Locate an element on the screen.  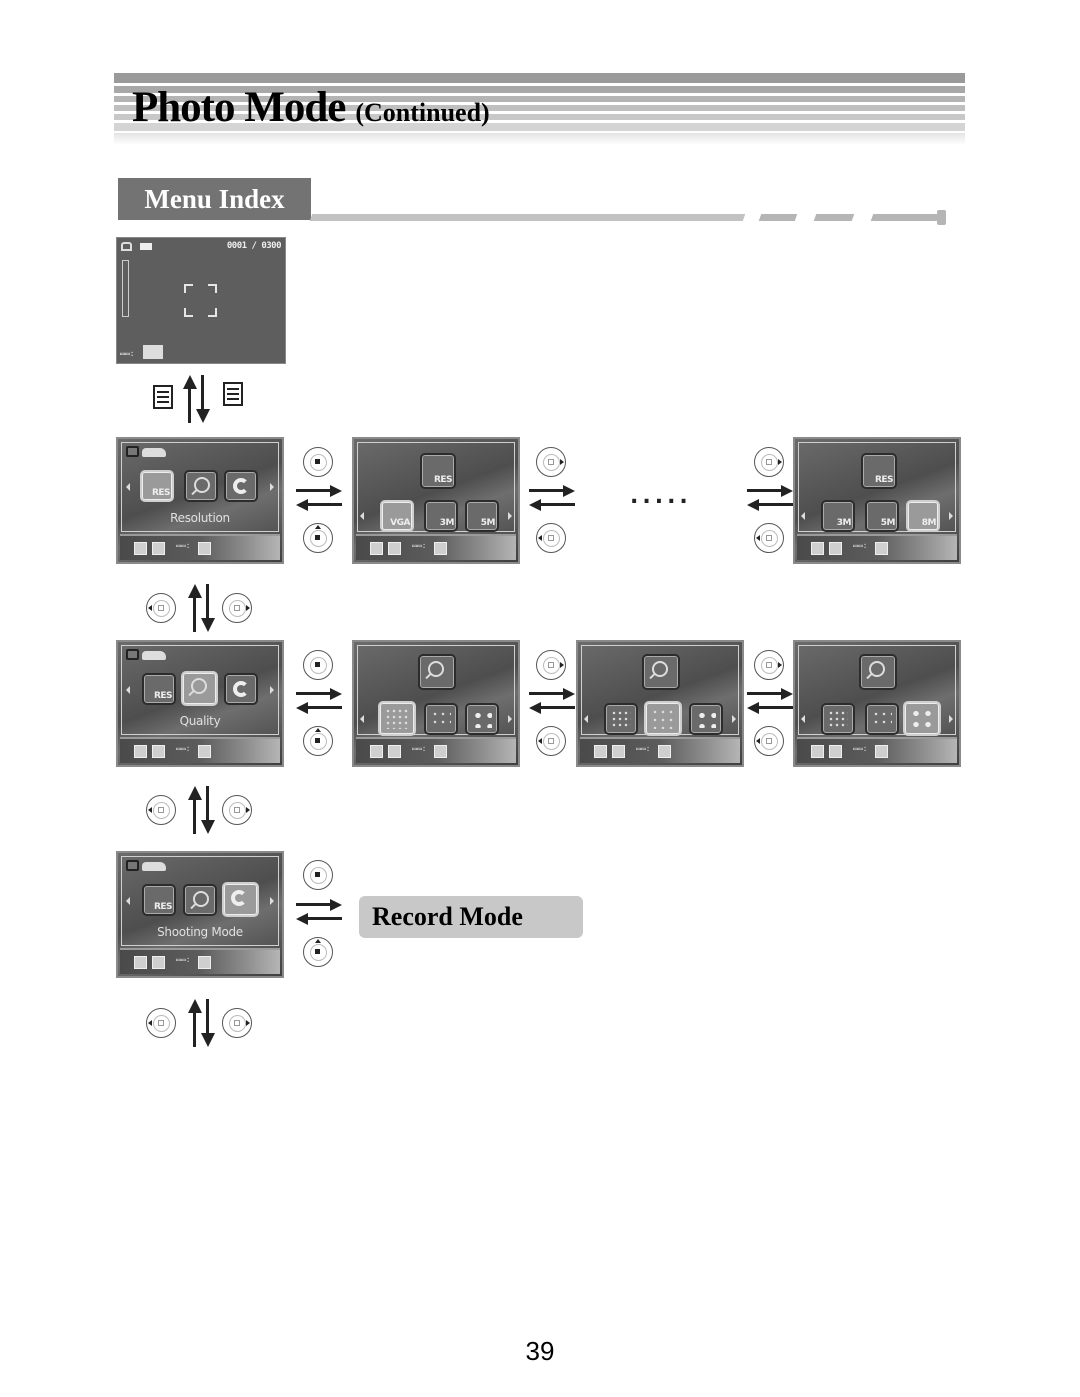
shooting-mode-menu-screen: RES Shooting Mode ▭▭: is located at coordinates (200, 914).